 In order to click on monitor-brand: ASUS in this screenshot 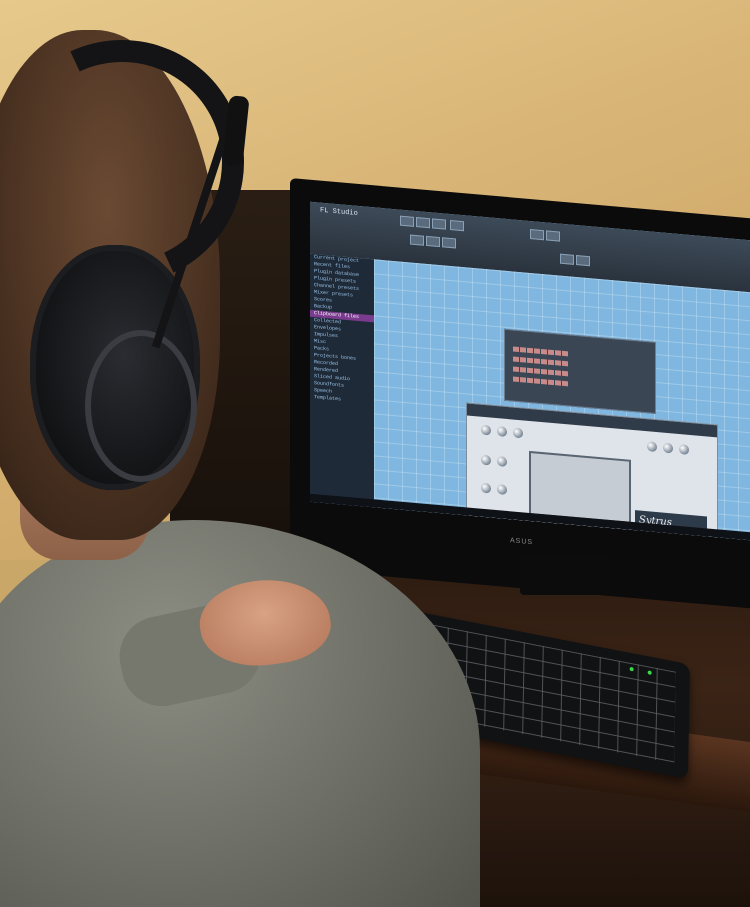, I will do `click(522, 542)`.